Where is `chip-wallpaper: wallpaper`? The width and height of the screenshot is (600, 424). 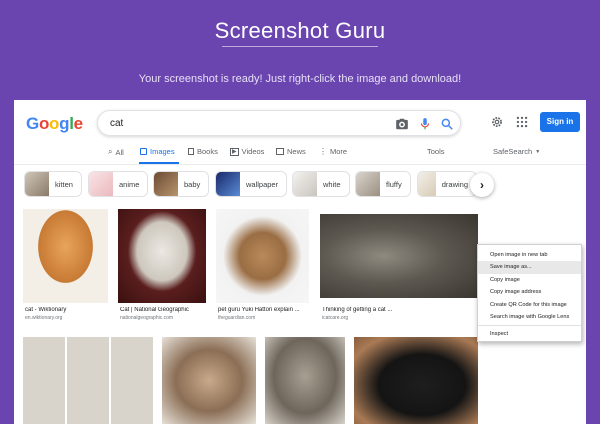
chip-wallpaper: wallpaper is located at coordinates (251, 184).